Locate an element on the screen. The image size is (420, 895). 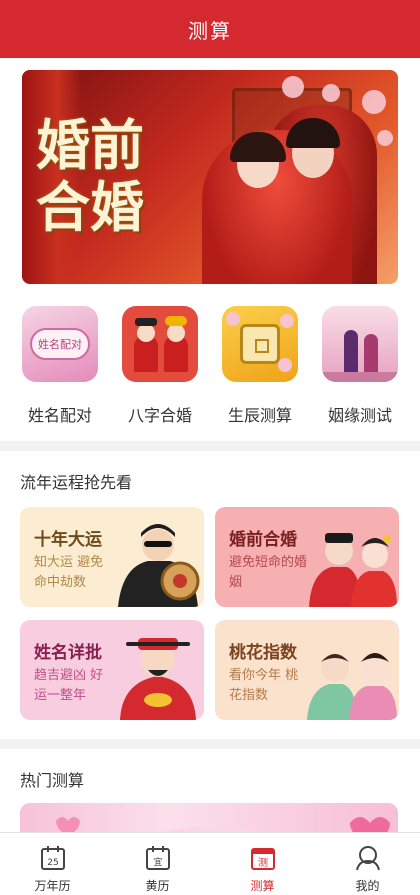
hearts-decoration is located at coordinates (223, 824).